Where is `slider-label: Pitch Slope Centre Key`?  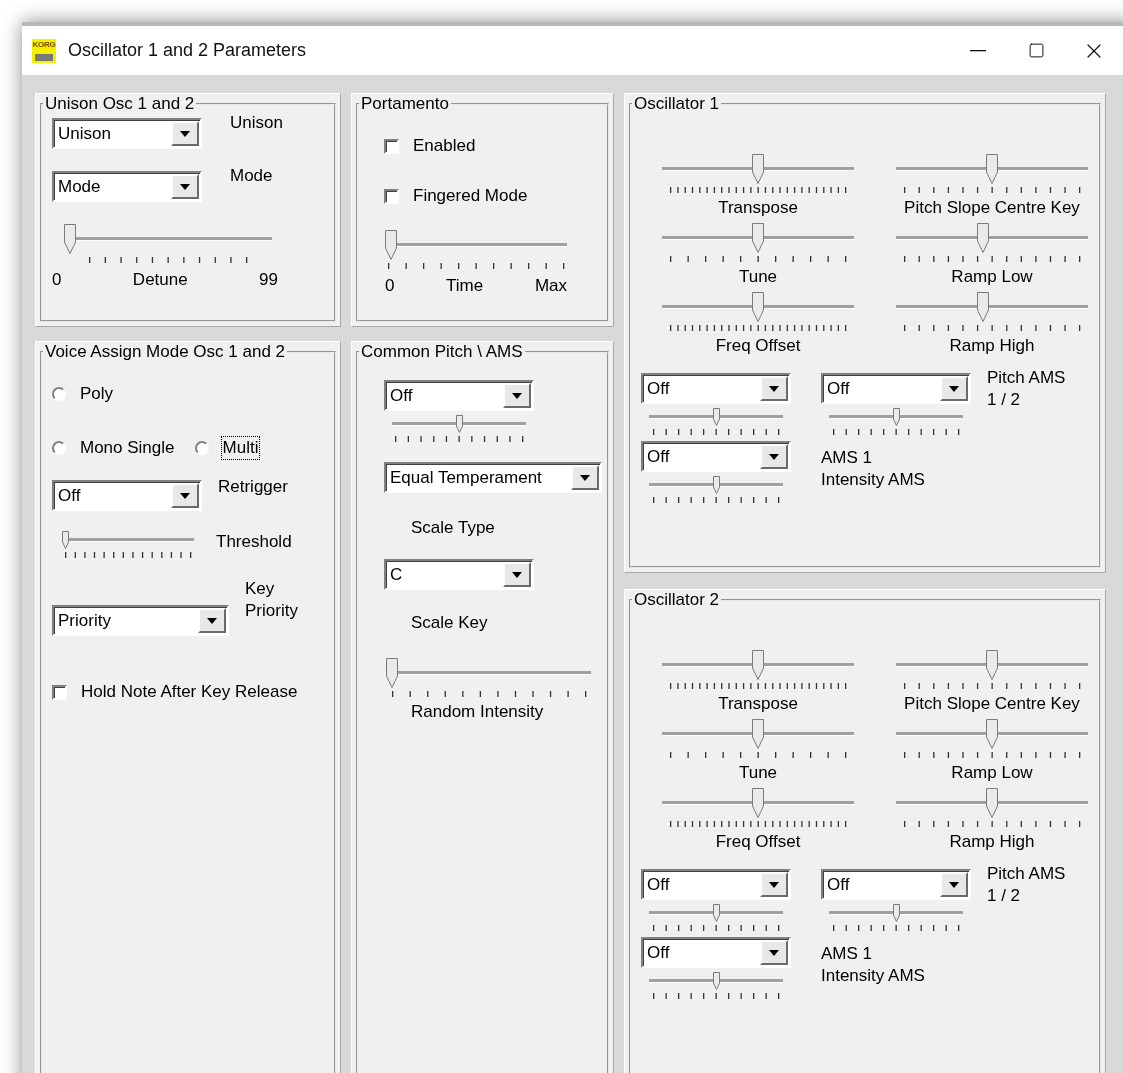 slider-label: Pitch Slope Centre Key is located at coordinates (992, 208).